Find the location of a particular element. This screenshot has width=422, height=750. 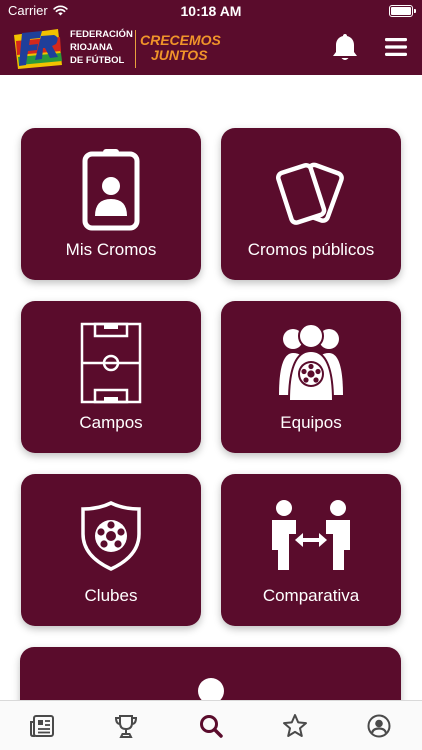

federation-line-1: FEDERACIÓN is located at coordinates (101, 34).